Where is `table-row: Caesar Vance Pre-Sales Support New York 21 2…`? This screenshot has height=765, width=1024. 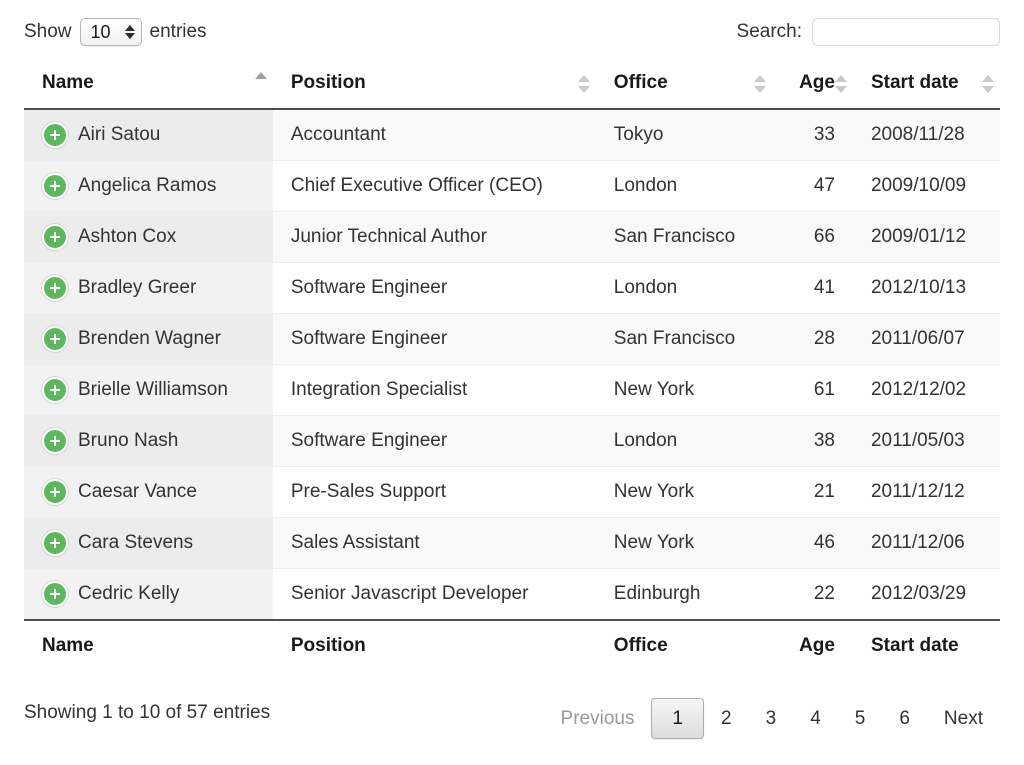
table-row: Caesar Vance Pre-Sales Support New York 21 2… is located at coordinates (512, 492).